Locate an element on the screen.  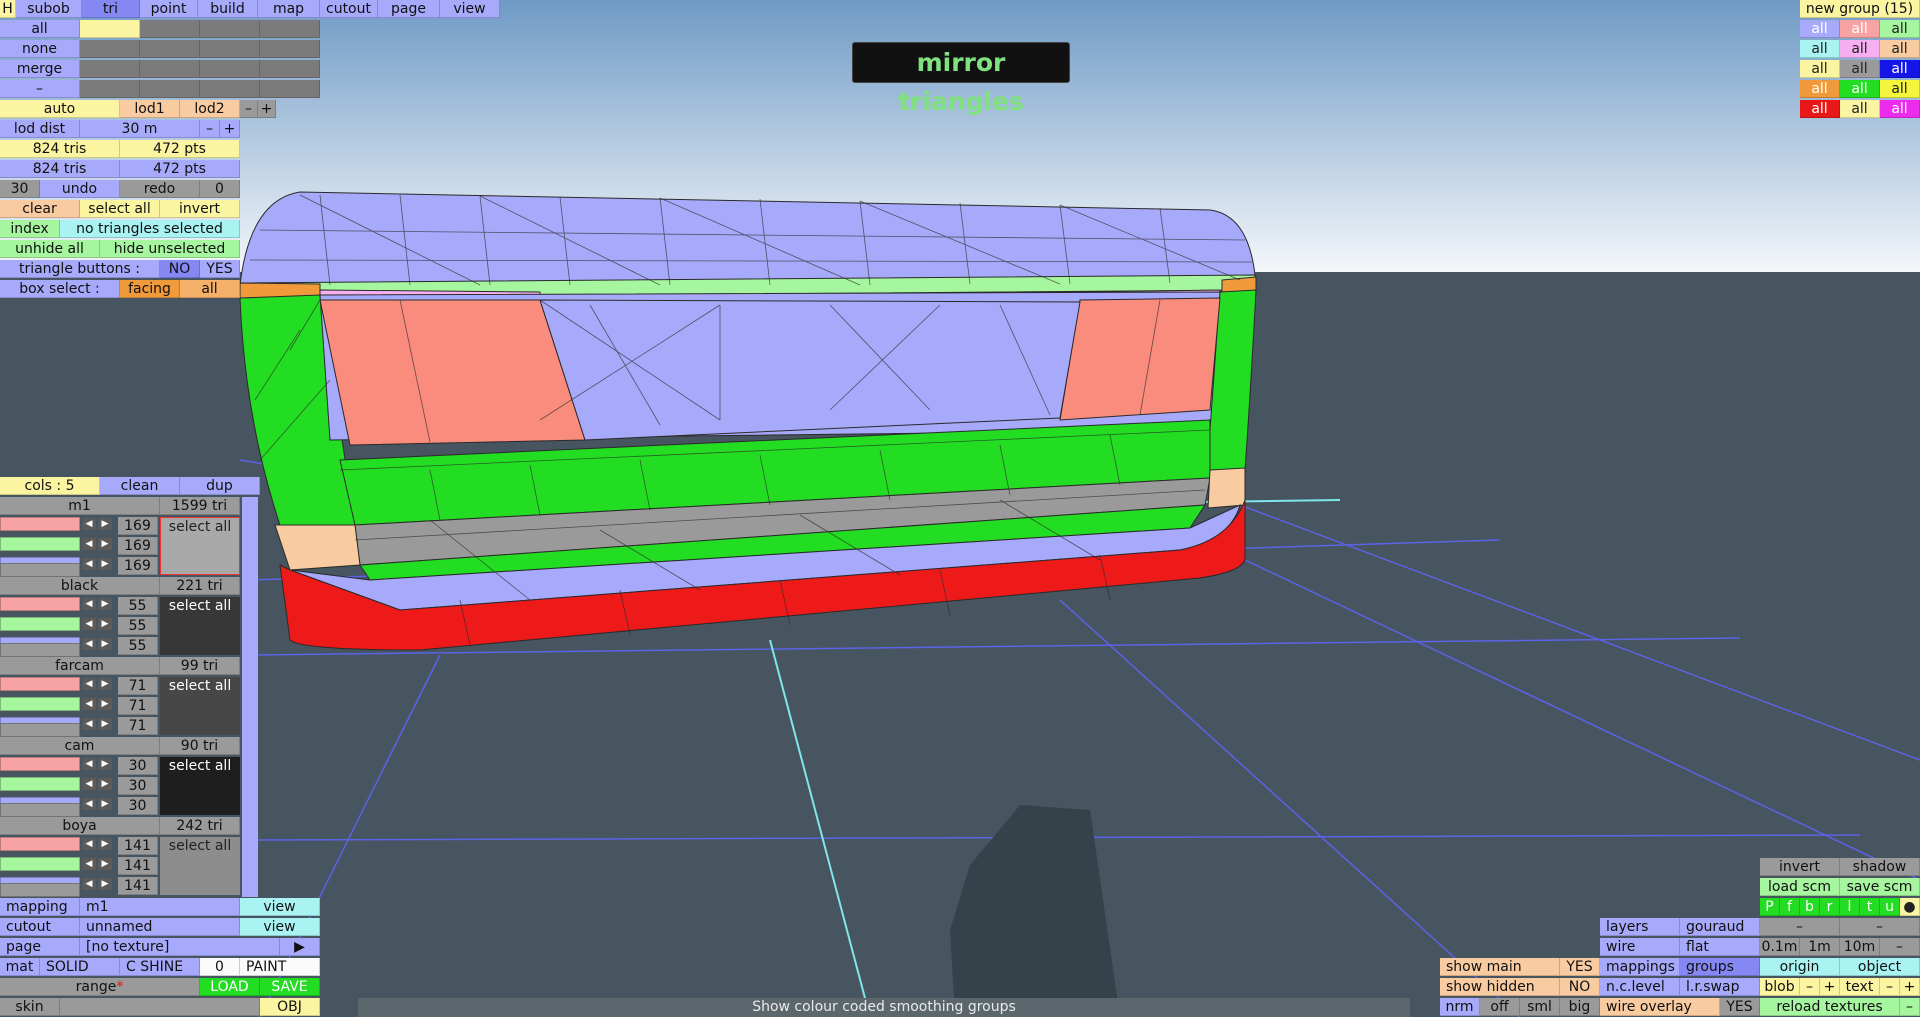
tab-h: H is located at coordinates (8, 9).